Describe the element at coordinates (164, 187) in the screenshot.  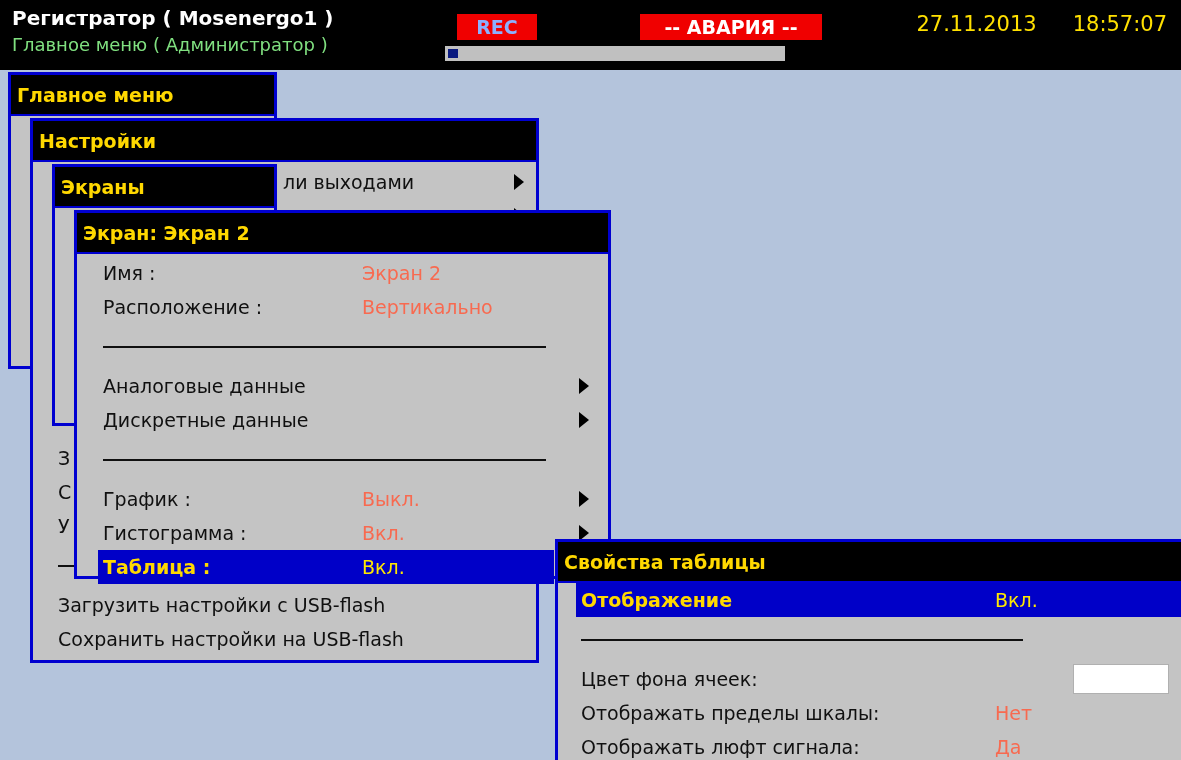
I see `window-title: Экраны` at that location.